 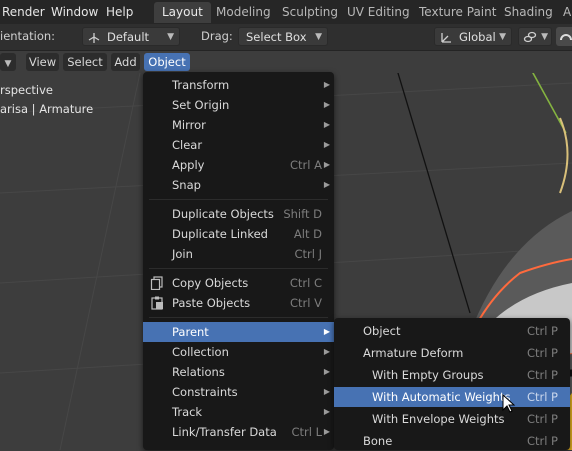 What do you see at coordinates (125, 62) in the screenshot?
I see `menu-add: Add` at bounding box center [125, 62].